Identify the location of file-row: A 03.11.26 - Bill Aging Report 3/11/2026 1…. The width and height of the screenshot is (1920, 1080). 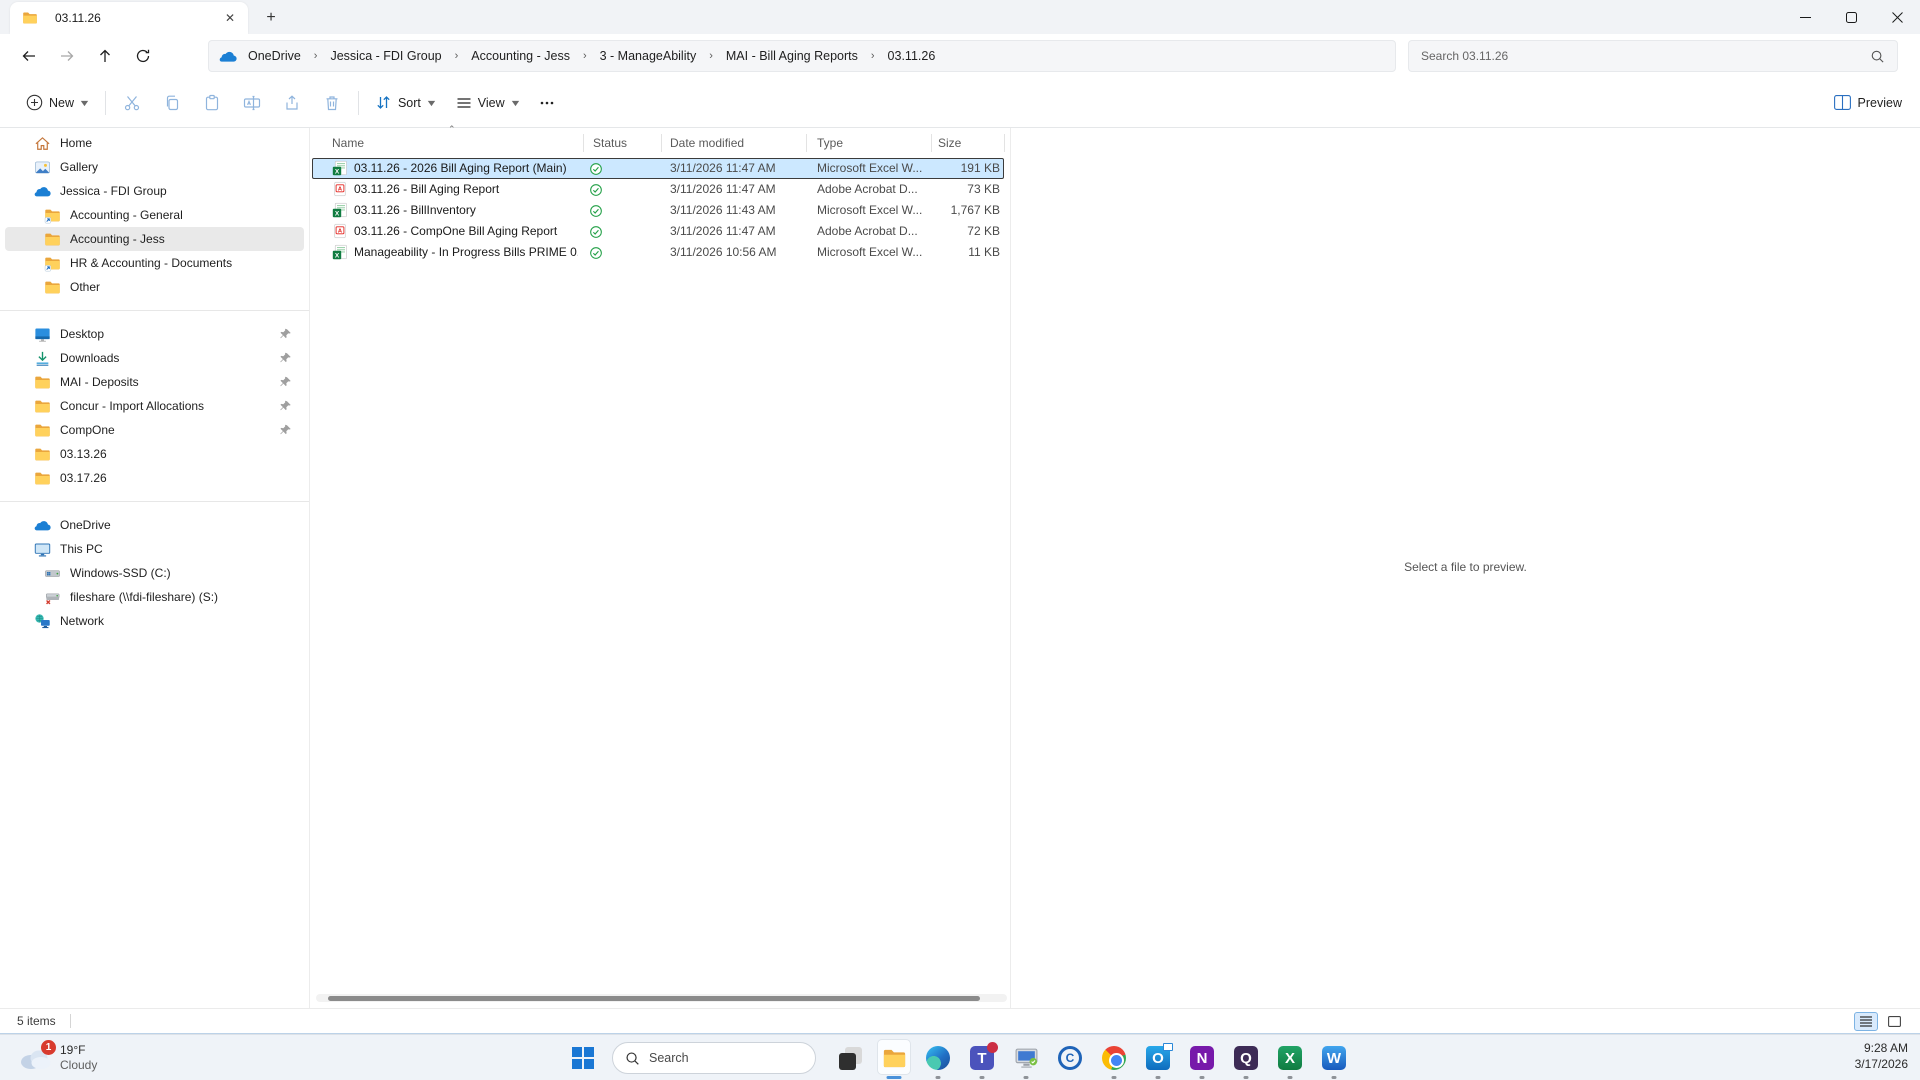
(660, 189).